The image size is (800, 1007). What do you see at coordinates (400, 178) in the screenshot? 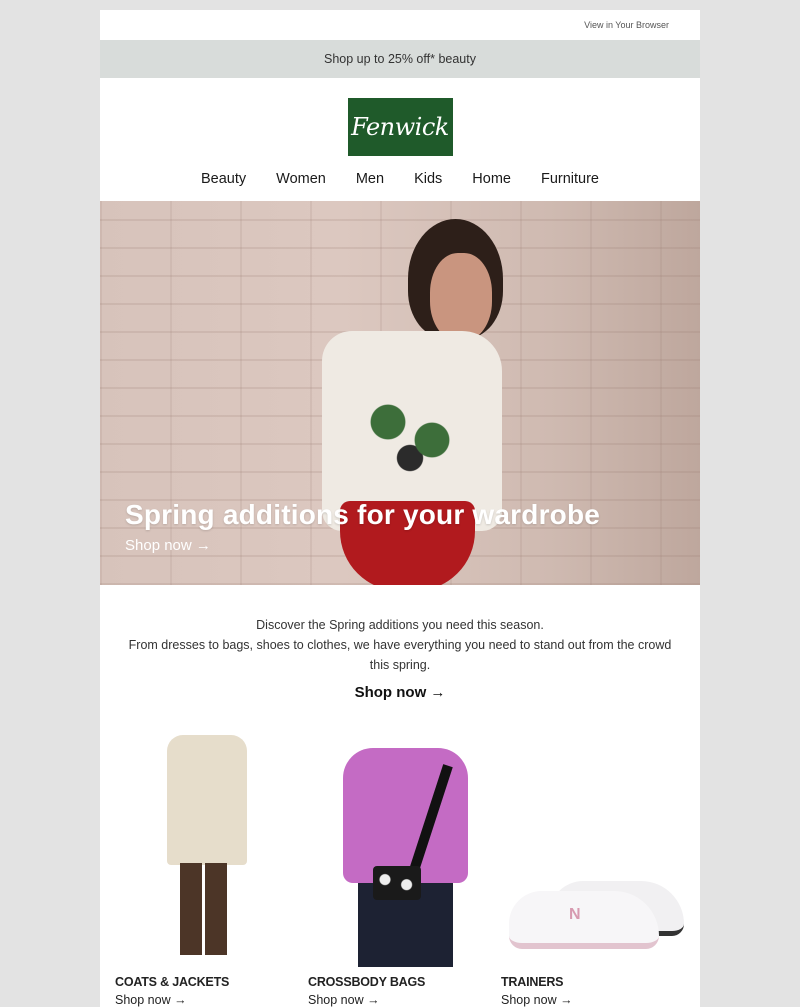
I see `main-nav: Beauty Women Men Kids Home Furniture` at bounding box center [400, 178].